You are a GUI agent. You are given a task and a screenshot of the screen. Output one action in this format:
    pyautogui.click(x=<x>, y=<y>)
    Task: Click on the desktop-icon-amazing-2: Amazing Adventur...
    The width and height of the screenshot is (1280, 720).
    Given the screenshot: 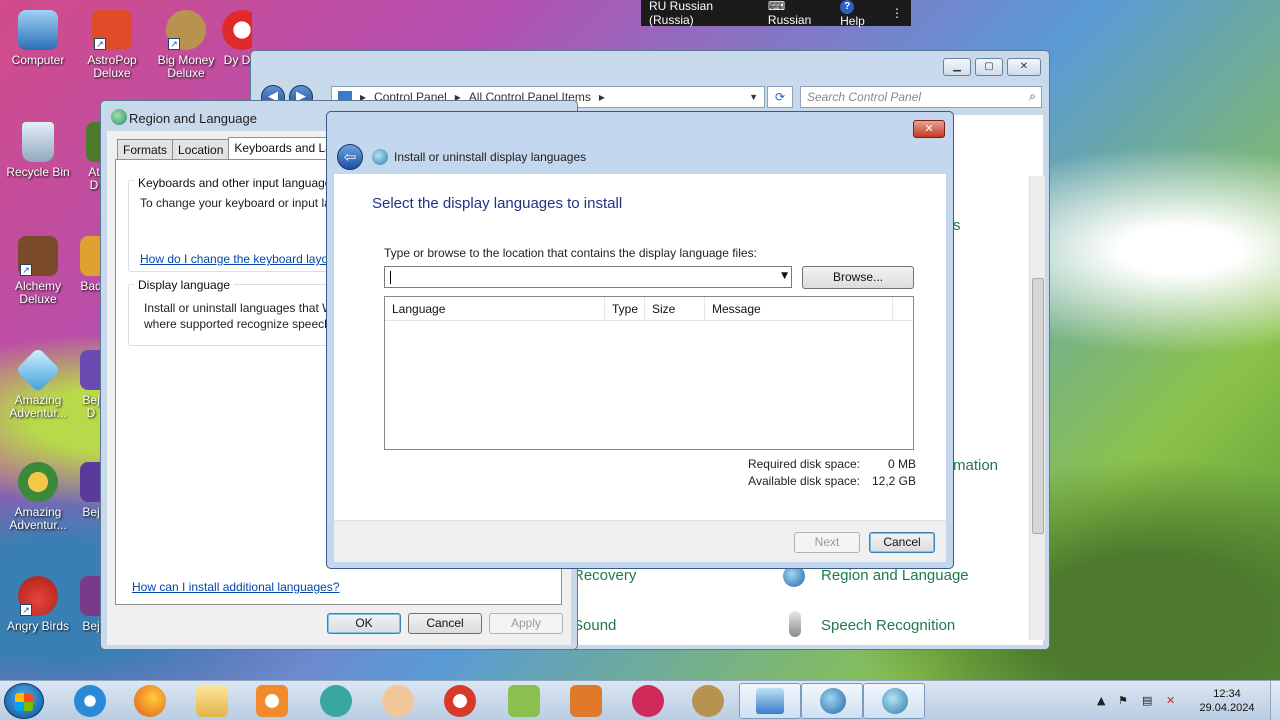 What is the action you would take?
    pyautogui.click(x=38, y=497)
    